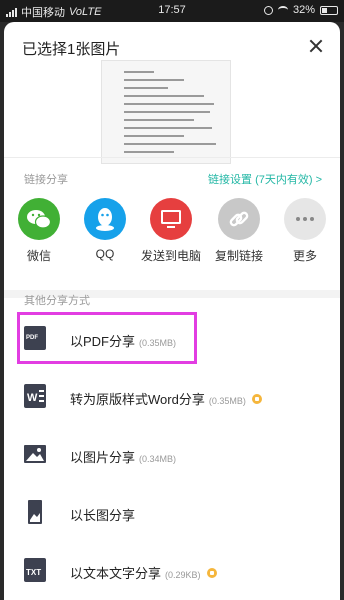  What do you see at coordinates (166, 112) in the screenshot?
I see `selected-image-thumbnail` at bounding box center [166, 112].